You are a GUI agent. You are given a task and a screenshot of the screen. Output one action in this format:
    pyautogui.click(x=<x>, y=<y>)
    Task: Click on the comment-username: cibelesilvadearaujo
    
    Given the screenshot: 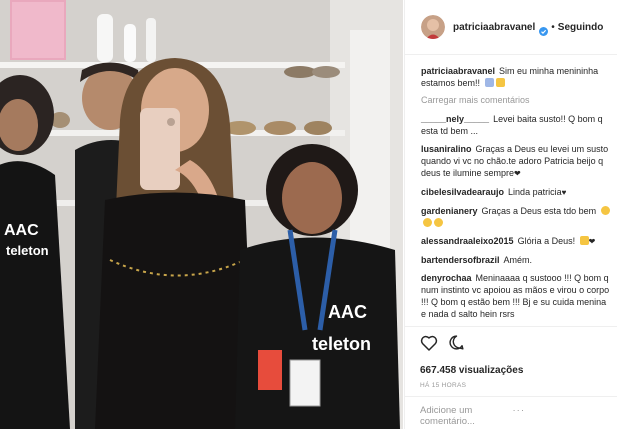 What is the action you would take?
    pyautogui.click(x=462, y=192)
    